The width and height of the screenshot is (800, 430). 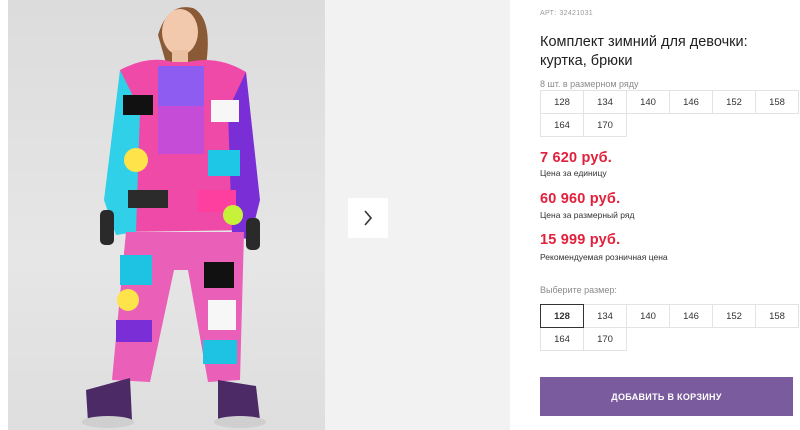 What do you see at coordinates (573, 173) in the screenshot?
I see `unit-price-label: Цена за единицу` at bounding box center [573, 173].